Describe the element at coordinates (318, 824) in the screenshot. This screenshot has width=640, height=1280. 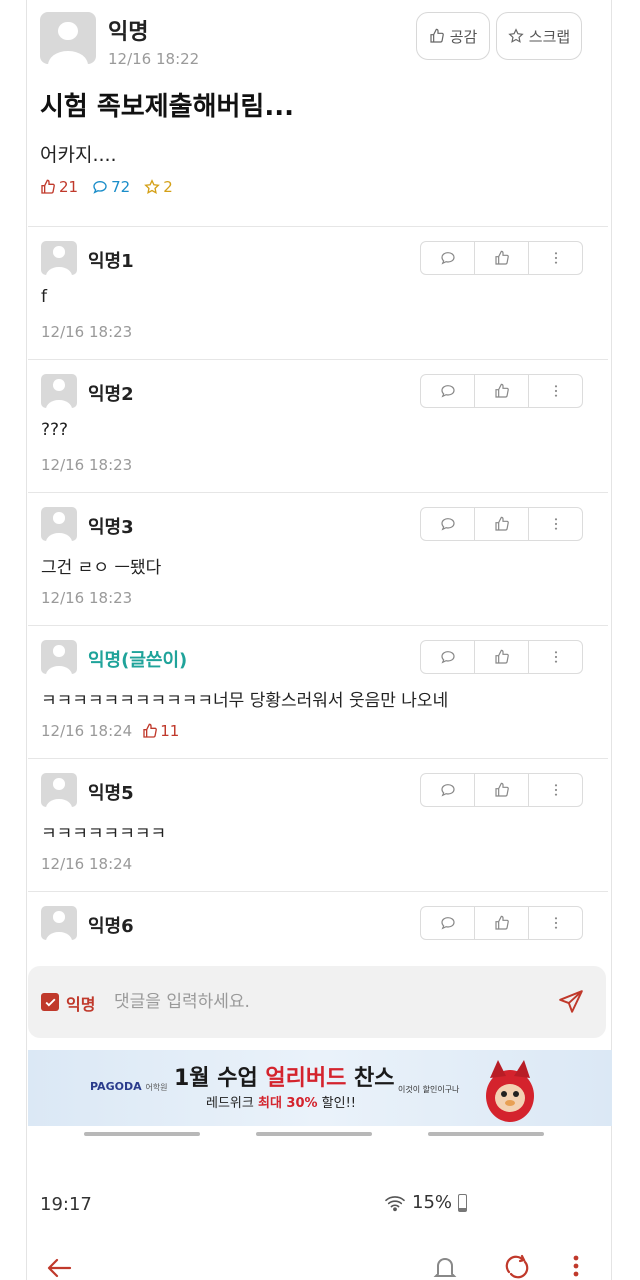
I see `comment-item: 익명5 ㅋㅋㅋㅋㅋㅋㅋㅋ 12/16 18:24` at that location.